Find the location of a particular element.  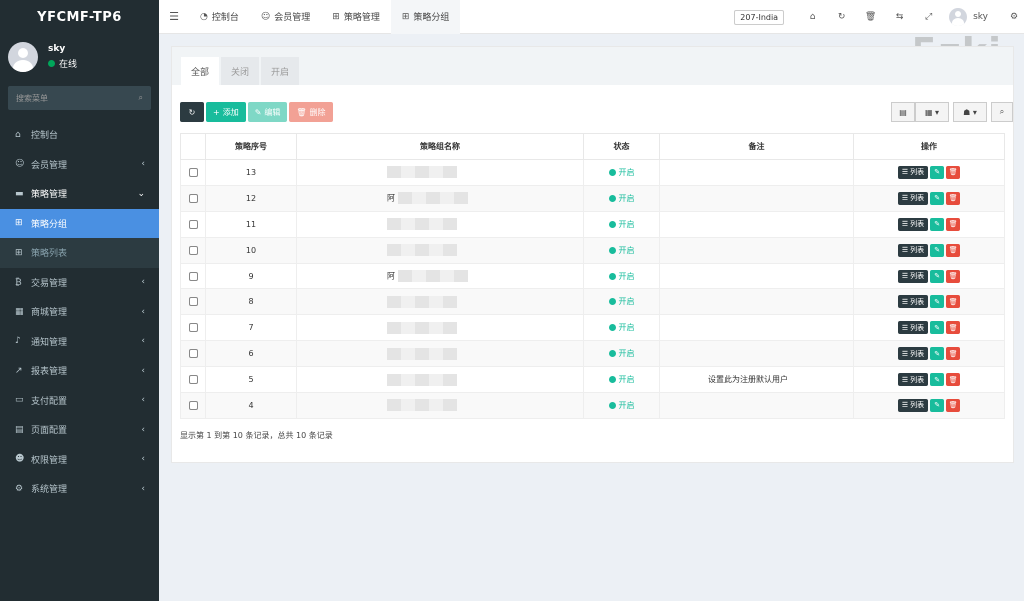

translate-icon: ⇆ is located at coordinates (899, 17).